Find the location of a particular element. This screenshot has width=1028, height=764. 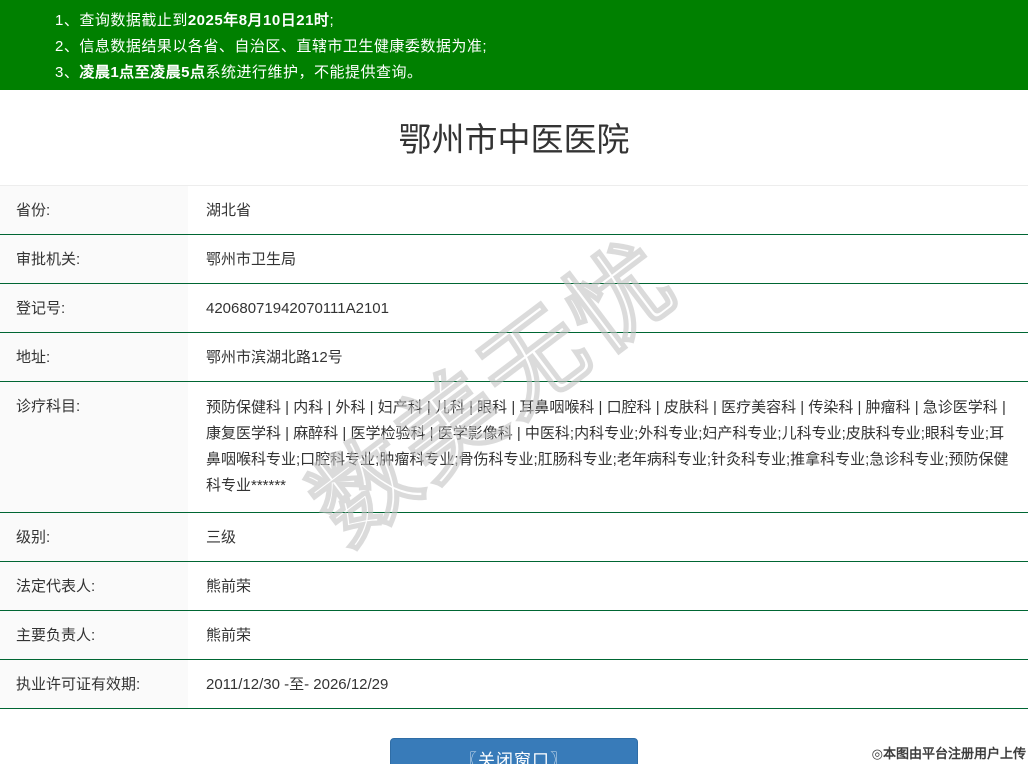

row-label: 地址: is located at coordinates (94, 357).